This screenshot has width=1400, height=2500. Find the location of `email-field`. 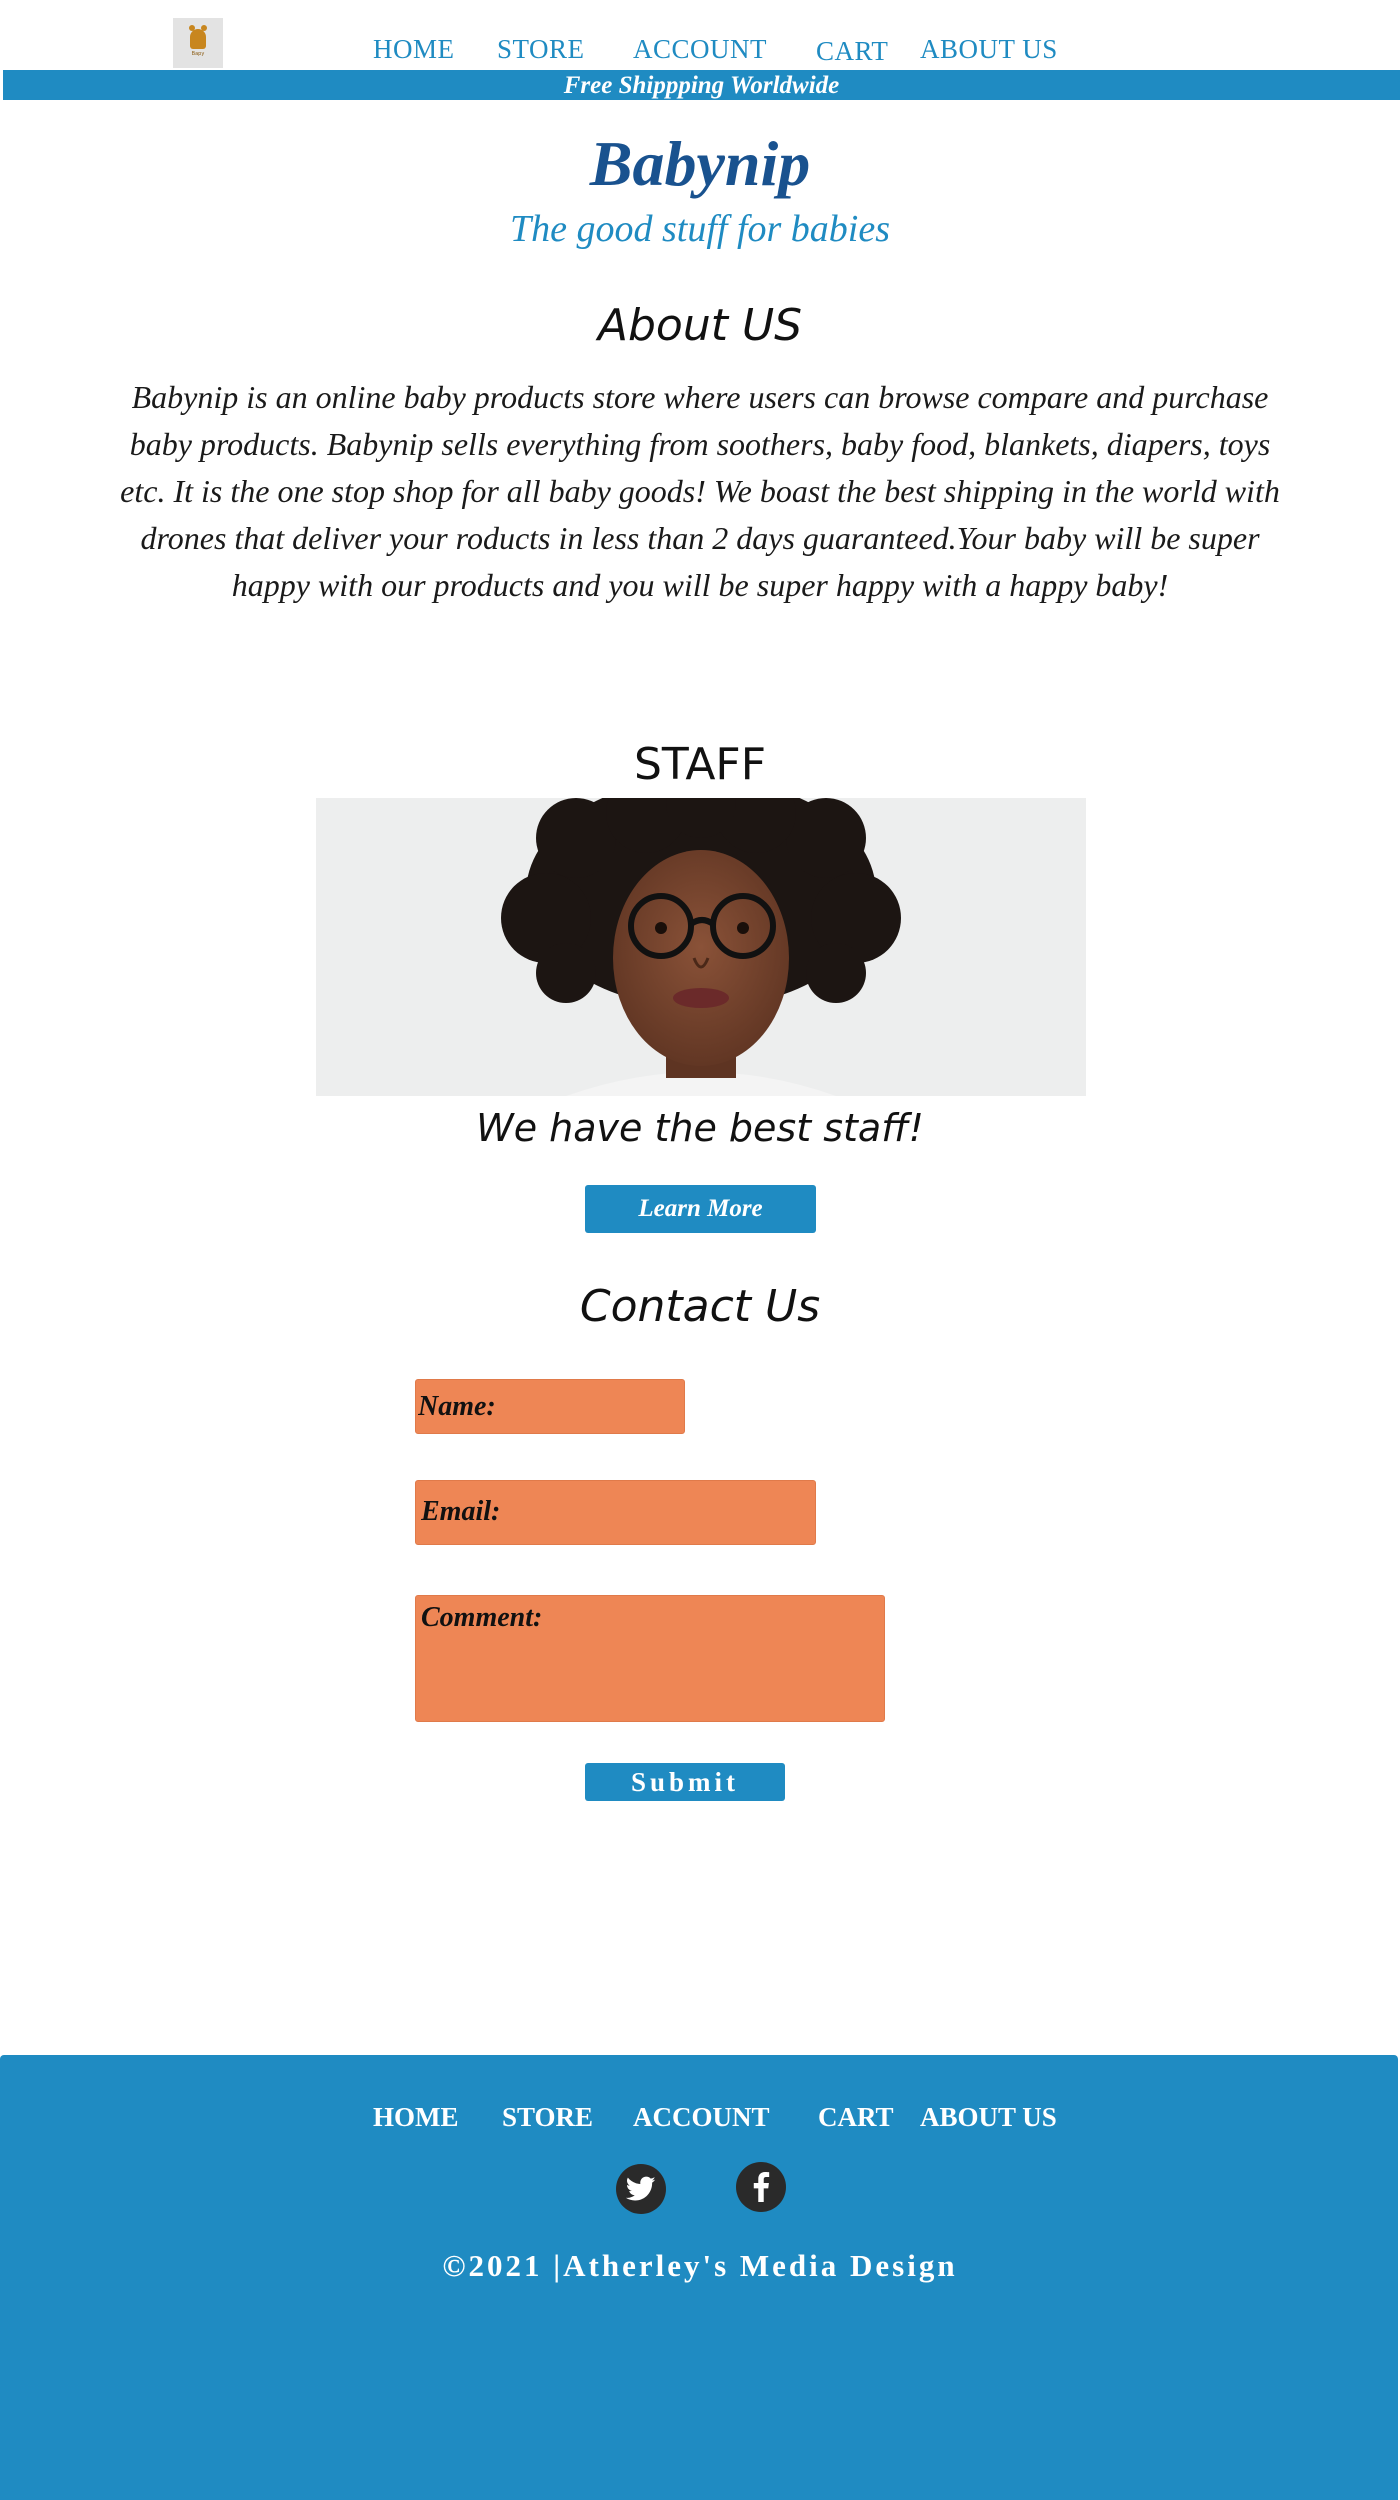

email-field is located at coordinates (615, 1512).